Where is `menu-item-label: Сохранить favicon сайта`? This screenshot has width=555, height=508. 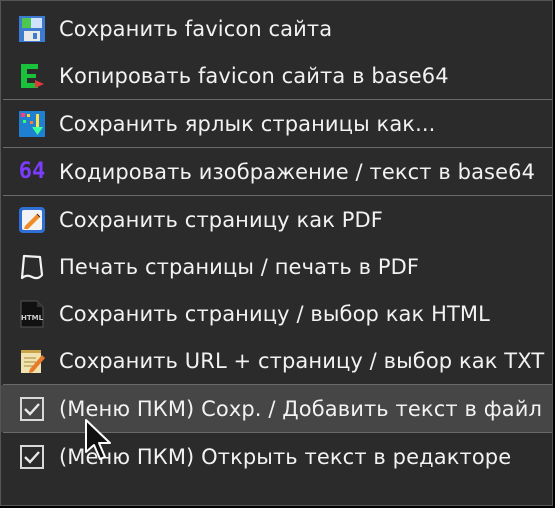 menu-item-label: Сохранить favicon сайта is located at coordinates (196, 28).